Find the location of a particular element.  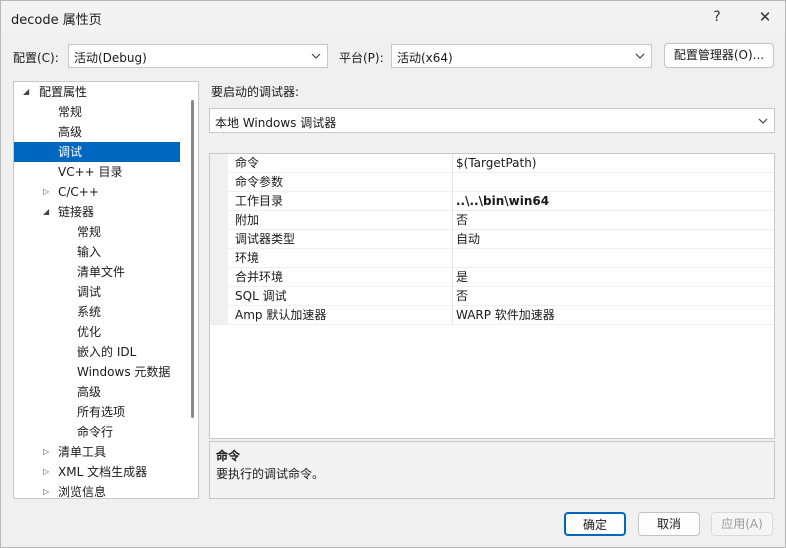

property-row-environment: 环境 is located at coordinates (492, 258).